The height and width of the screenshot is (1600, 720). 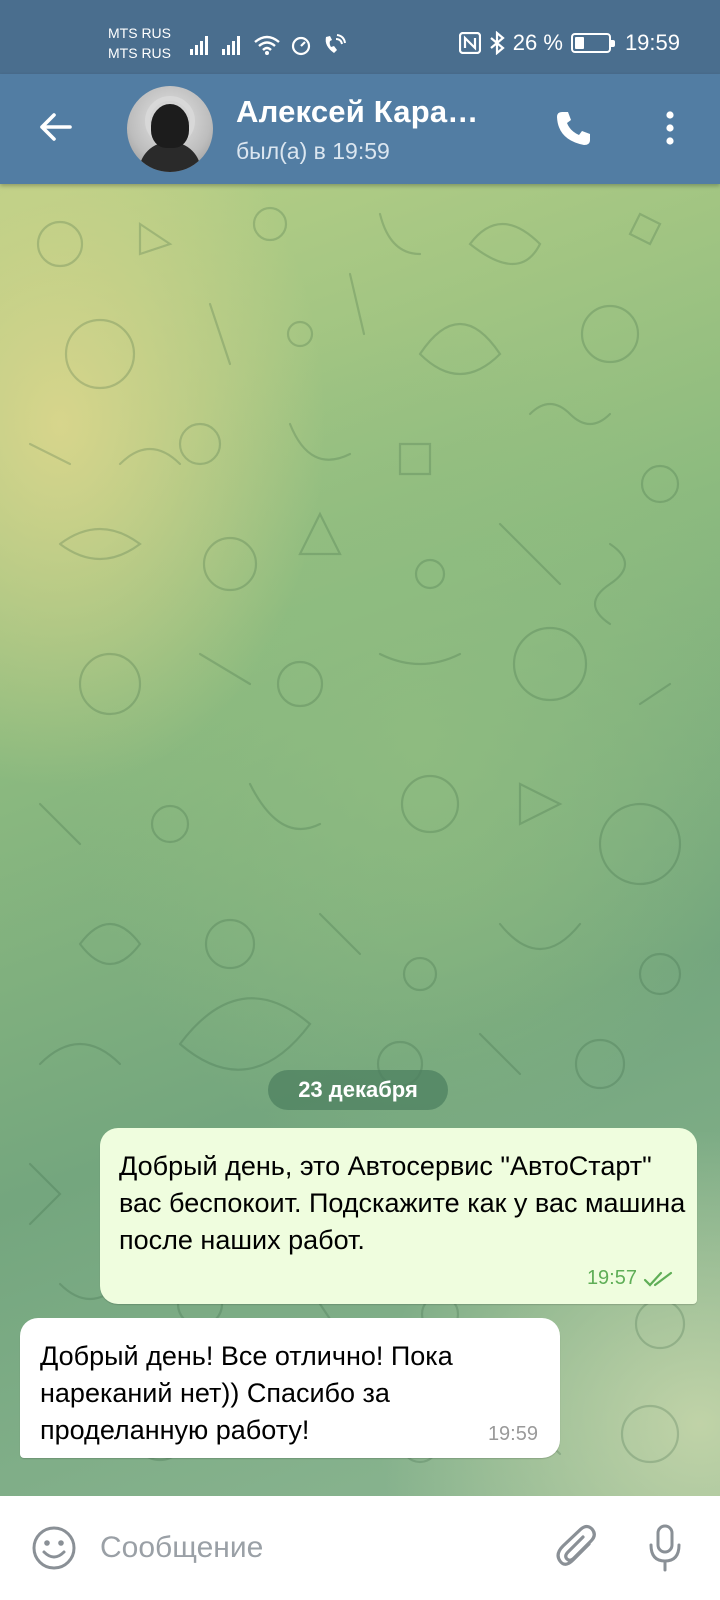 I want to click on contact-last-seen: был(а) в 19:59, so click(x=313, y=151).